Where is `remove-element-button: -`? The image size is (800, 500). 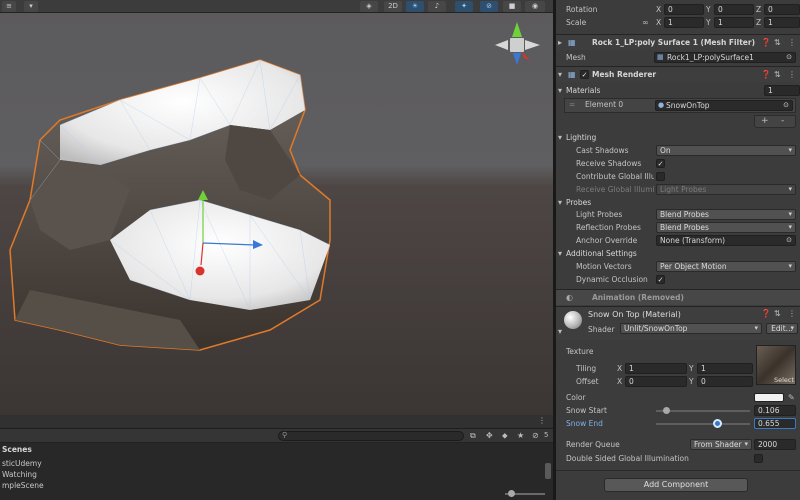 remove-element-button: - is located at coordinates (782, 121).